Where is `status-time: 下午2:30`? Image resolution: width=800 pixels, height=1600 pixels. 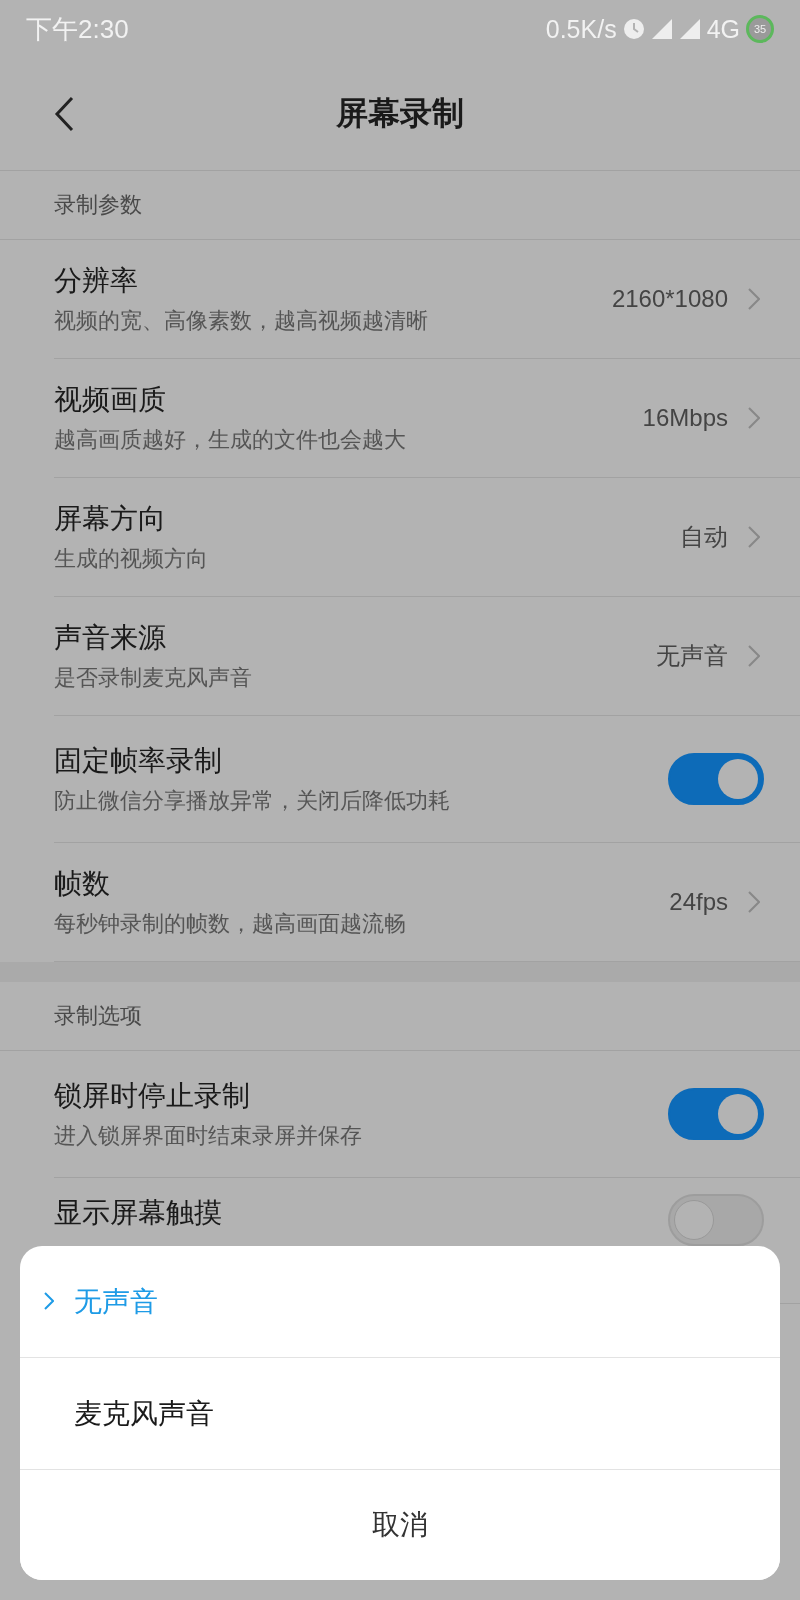 status-time: 下午2:30 is located at coordinates (77, 29).